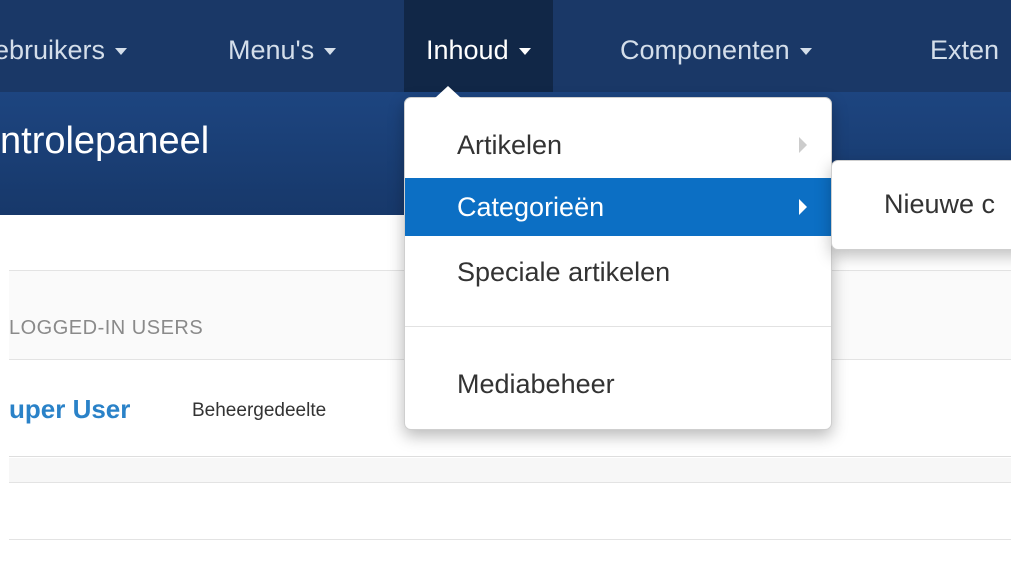 The image size is (1011, 580). Describe the element at coordinates (510, 511) in the screenshot. I see `panel-empty-row` at that location.